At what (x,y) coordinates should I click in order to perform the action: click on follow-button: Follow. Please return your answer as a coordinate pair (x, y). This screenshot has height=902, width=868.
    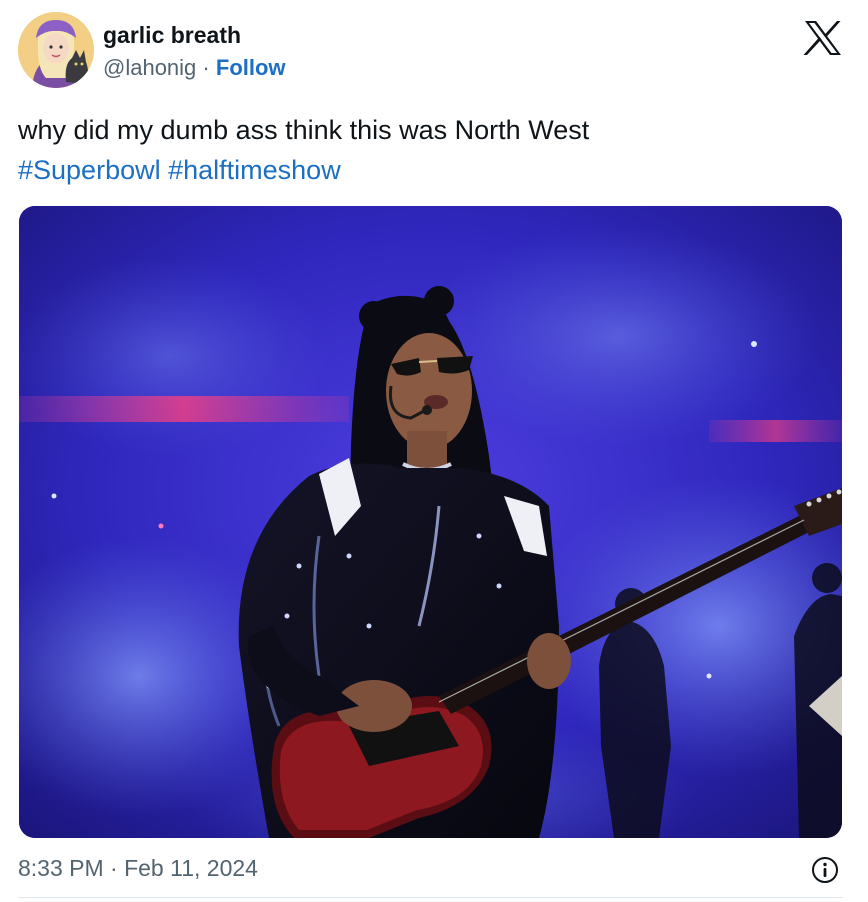
    Looking at the image, I should click on (251, 67).